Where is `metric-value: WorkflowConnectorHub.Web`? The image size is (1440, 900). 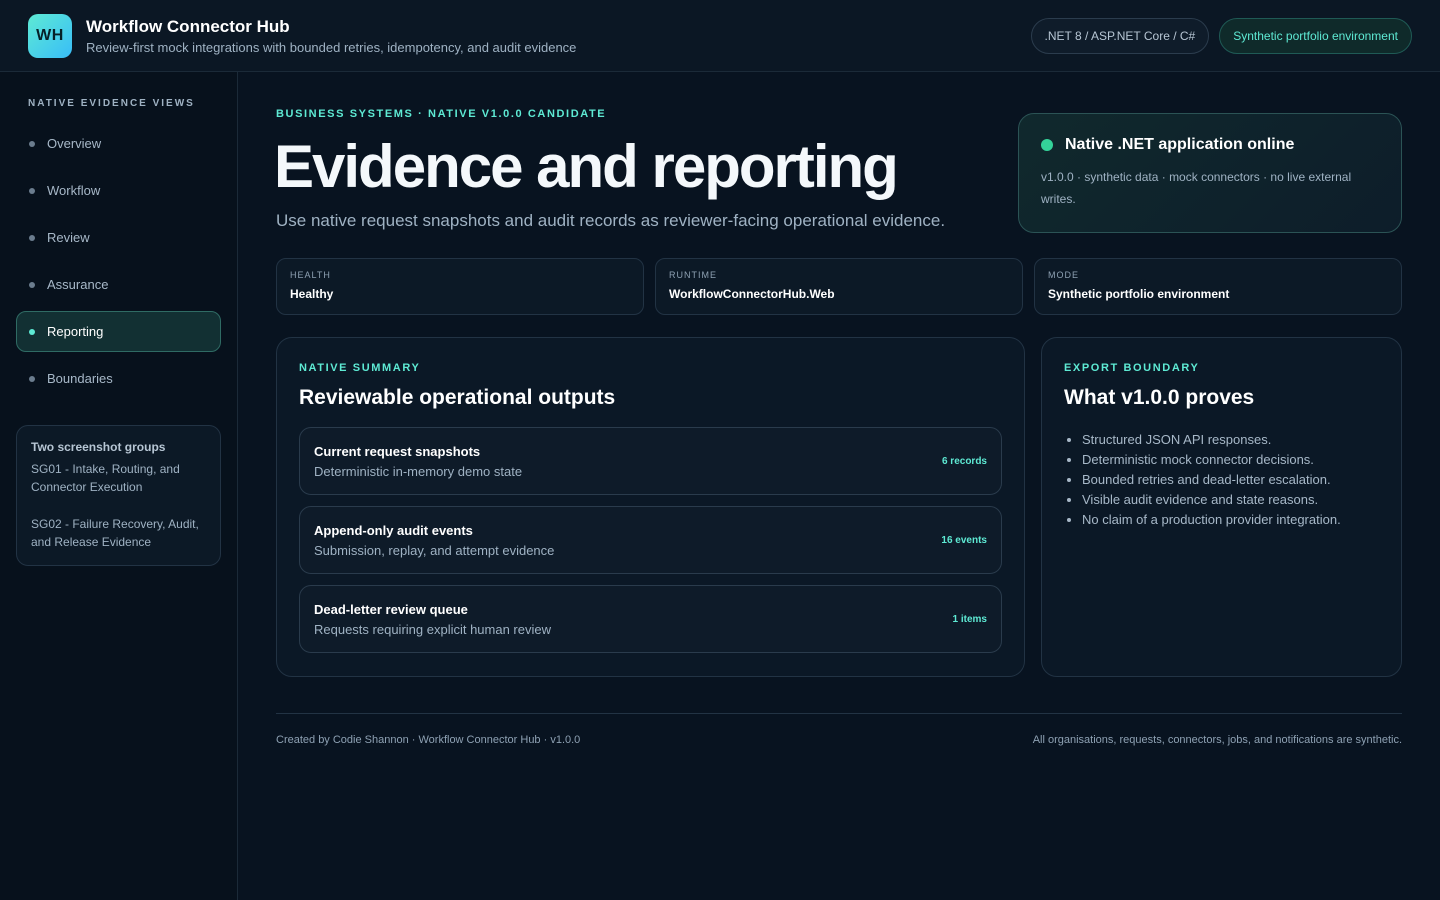
metric-value: WorkflowConnectorHub.Web is located at coordinates (752, 294).